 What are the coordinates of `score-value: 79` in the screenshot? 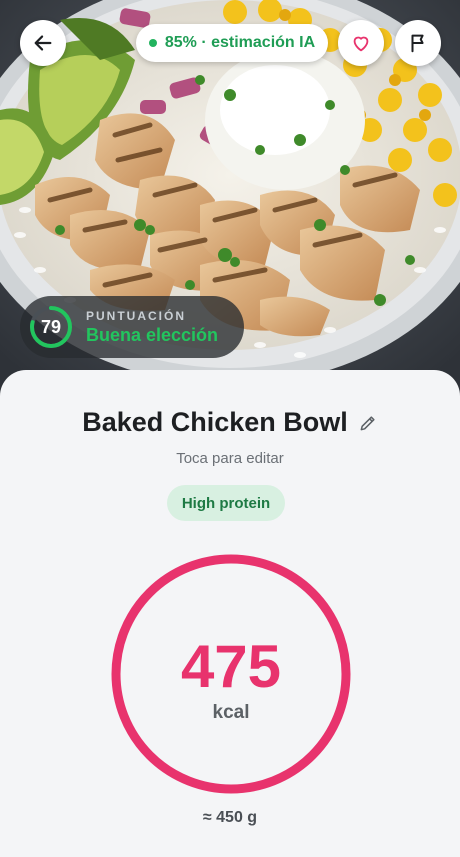 It's located at (51, 327).